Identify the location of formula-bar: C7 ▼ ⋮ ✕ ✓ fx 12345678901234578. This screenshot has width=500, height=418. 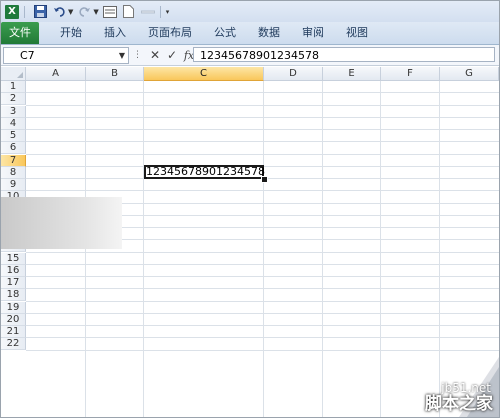
(250, 55).